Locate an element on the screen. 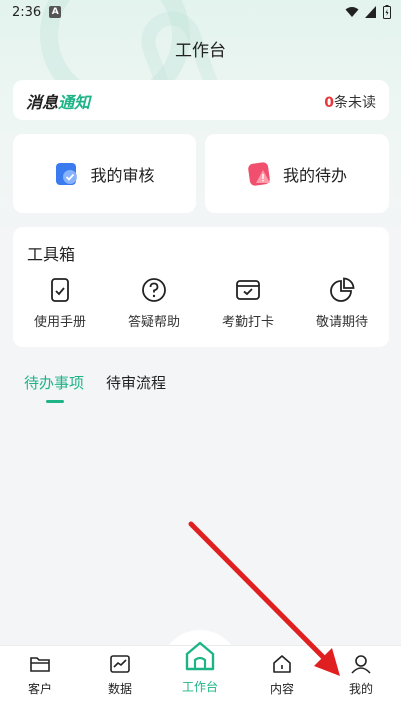 Image resolution: width=401 pixels, height=712 pixels. tab-pending-approvals: 待审流程 is located at coordinates (136, 382).